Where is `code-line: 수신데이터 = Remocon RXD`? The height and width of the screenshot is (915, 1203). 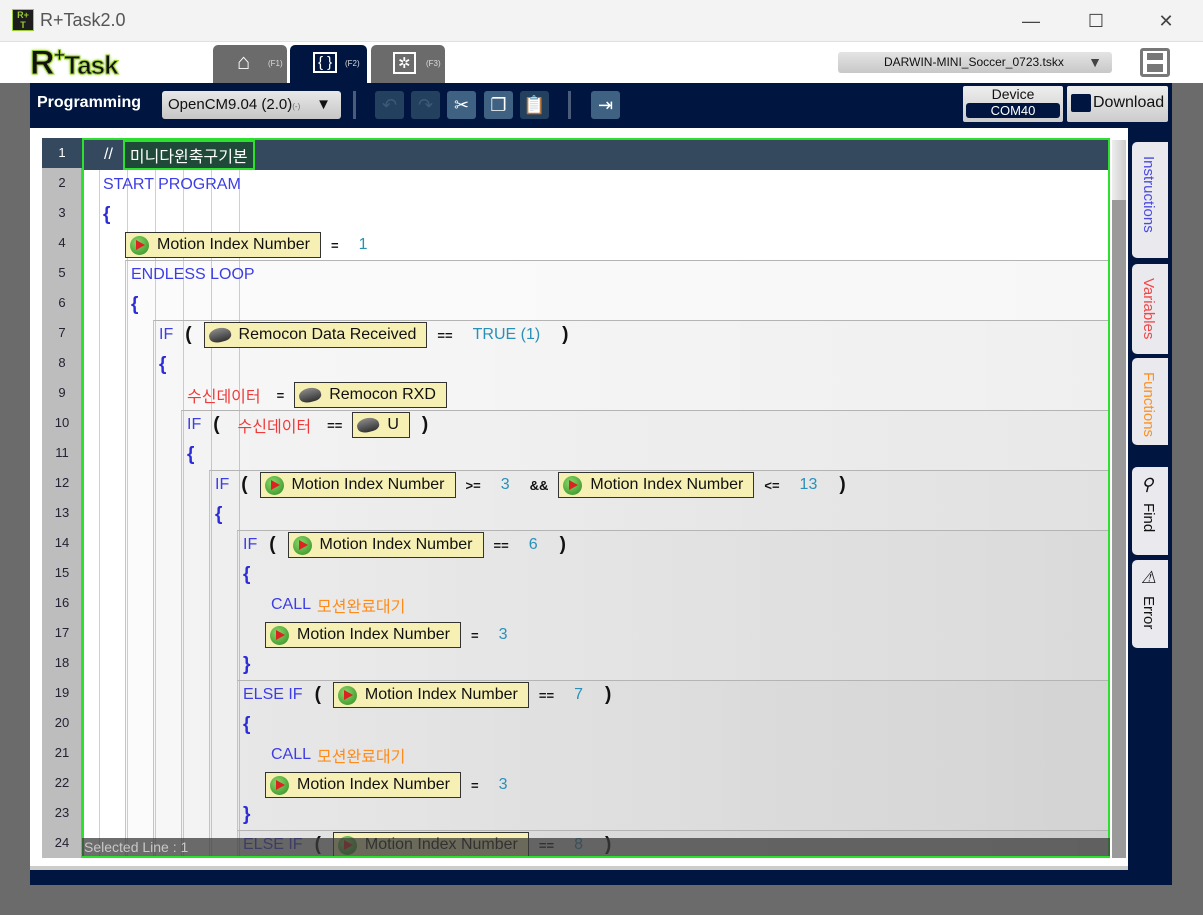 code-line: 수신데이터 = Remocon RXD is located at coordinates (596, 395).